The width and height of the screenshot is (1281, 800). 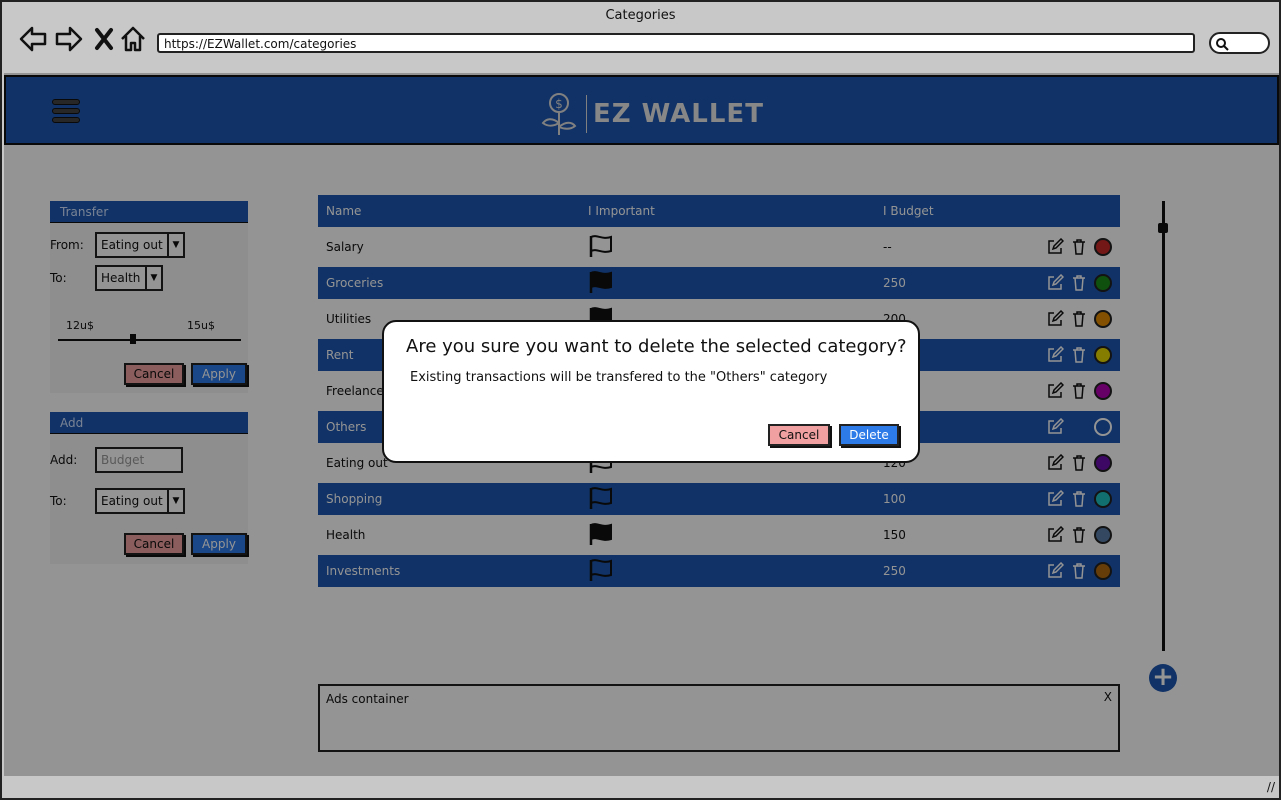 What do you see at coordinates (1239, 43) in the screenshot?
I see `browser-search` at bounding box center [1239, 43].